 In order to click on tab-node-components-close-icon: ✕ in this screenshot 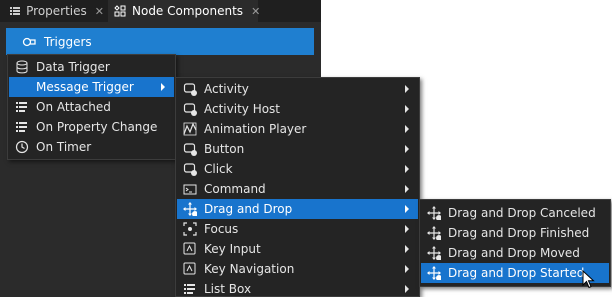, I will do `click(255, 11)`.